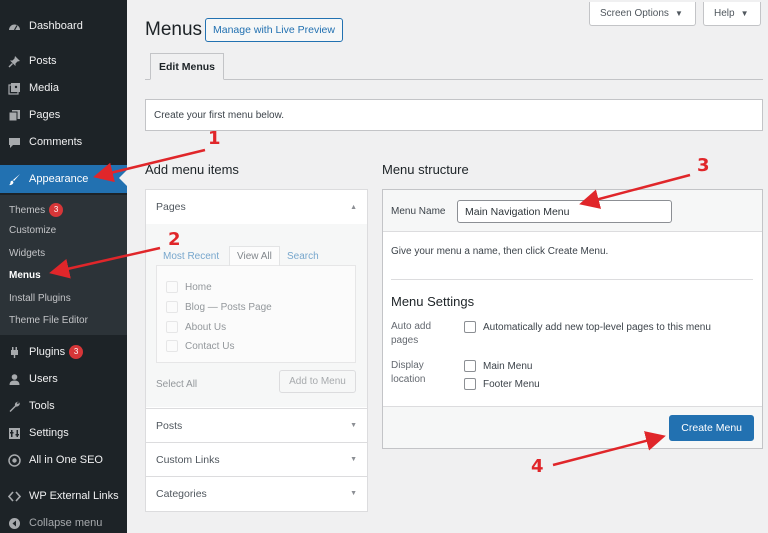 Image resolution: width=768 pixels, height=533 pixels. What do you see at coordinates (59, 179) in the screenshot?
I see `sidebar-item-label: Appearance` at bounding box center [59, 179].